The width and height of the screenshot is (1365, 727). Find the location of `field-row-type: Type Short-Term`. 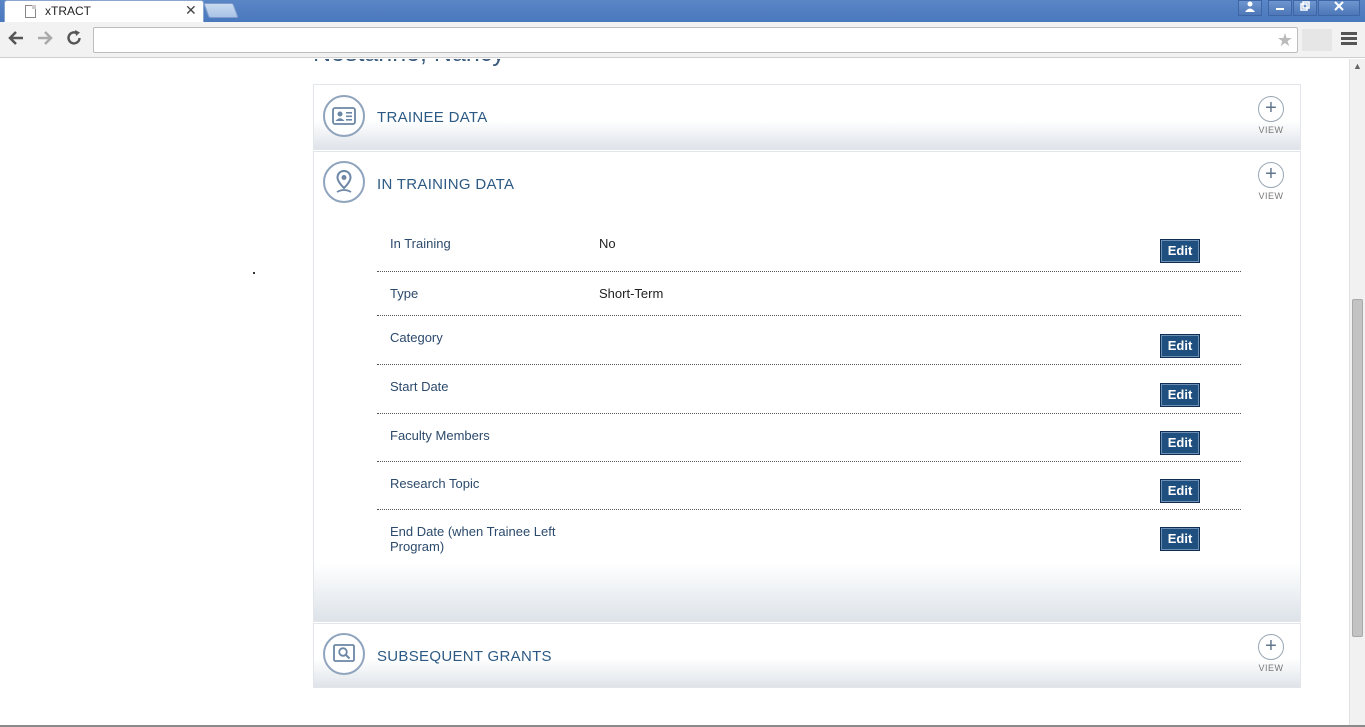

field-row-type: Type Short-Term is located at coordinates (809, 294).